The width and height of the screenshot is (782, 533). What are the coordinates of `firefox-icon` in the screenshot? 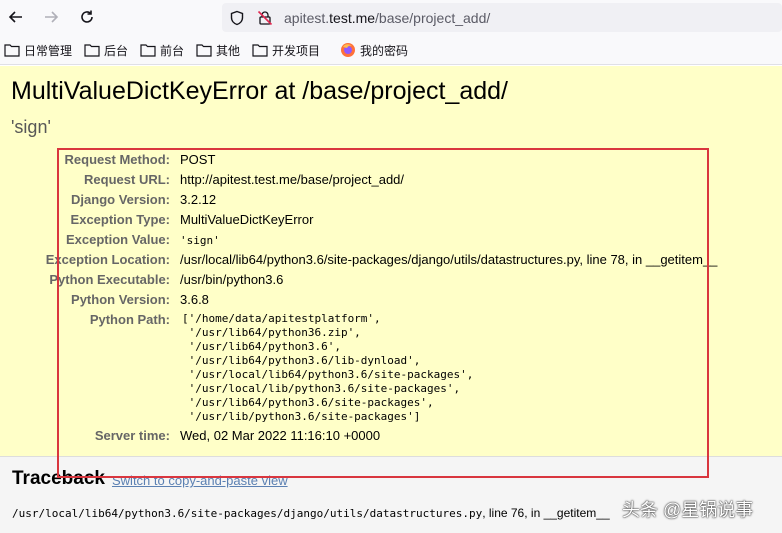 It's located at (348, 50).